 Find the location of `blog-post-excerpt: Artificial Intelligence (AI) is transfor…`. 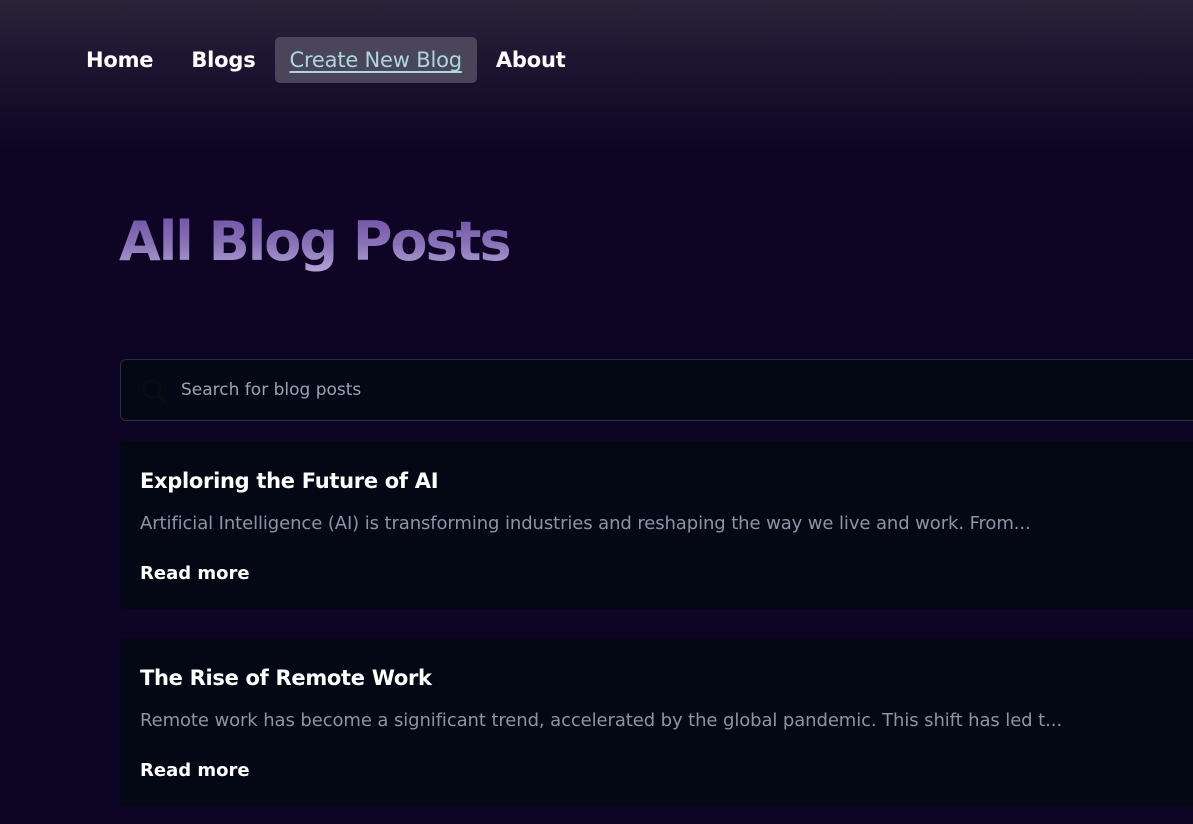

blog-post-excerpt: Artificial Intelligence (AI) is transfor… is located at coordinates (585, 523).